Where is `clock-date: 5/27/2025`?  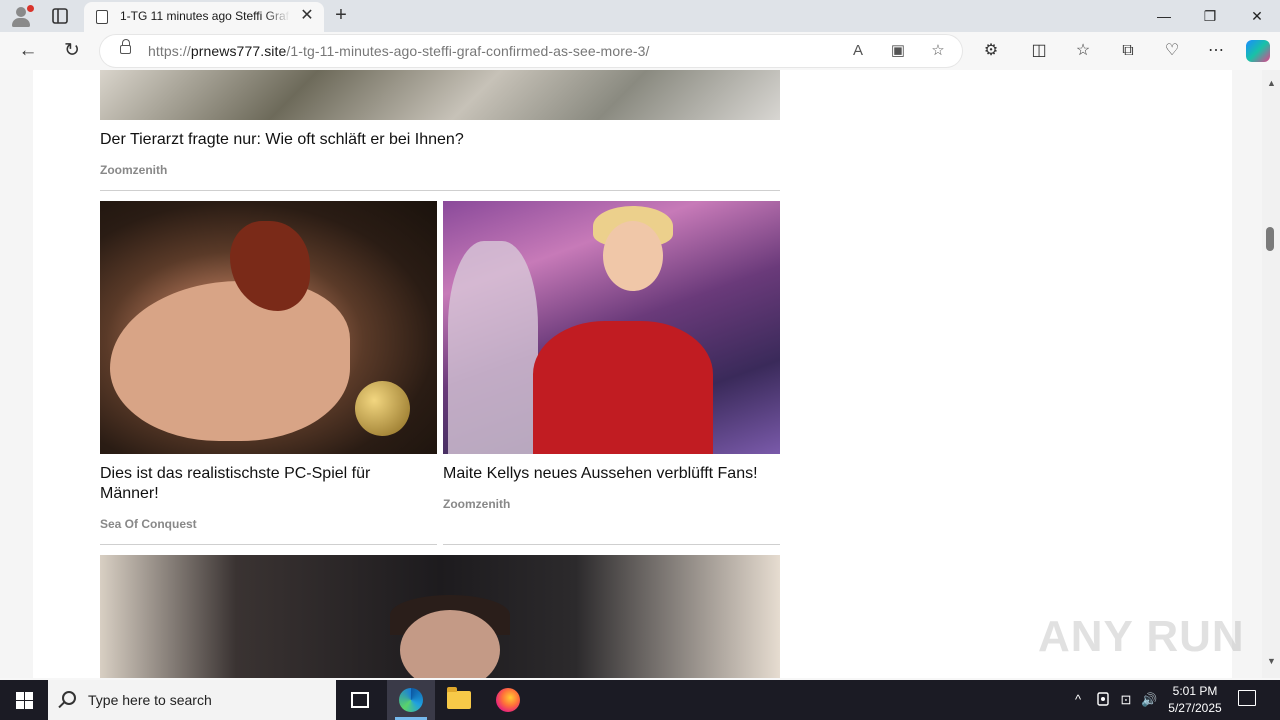
clock-date: 5/27/2025 is located at coordinates (1195, 708).